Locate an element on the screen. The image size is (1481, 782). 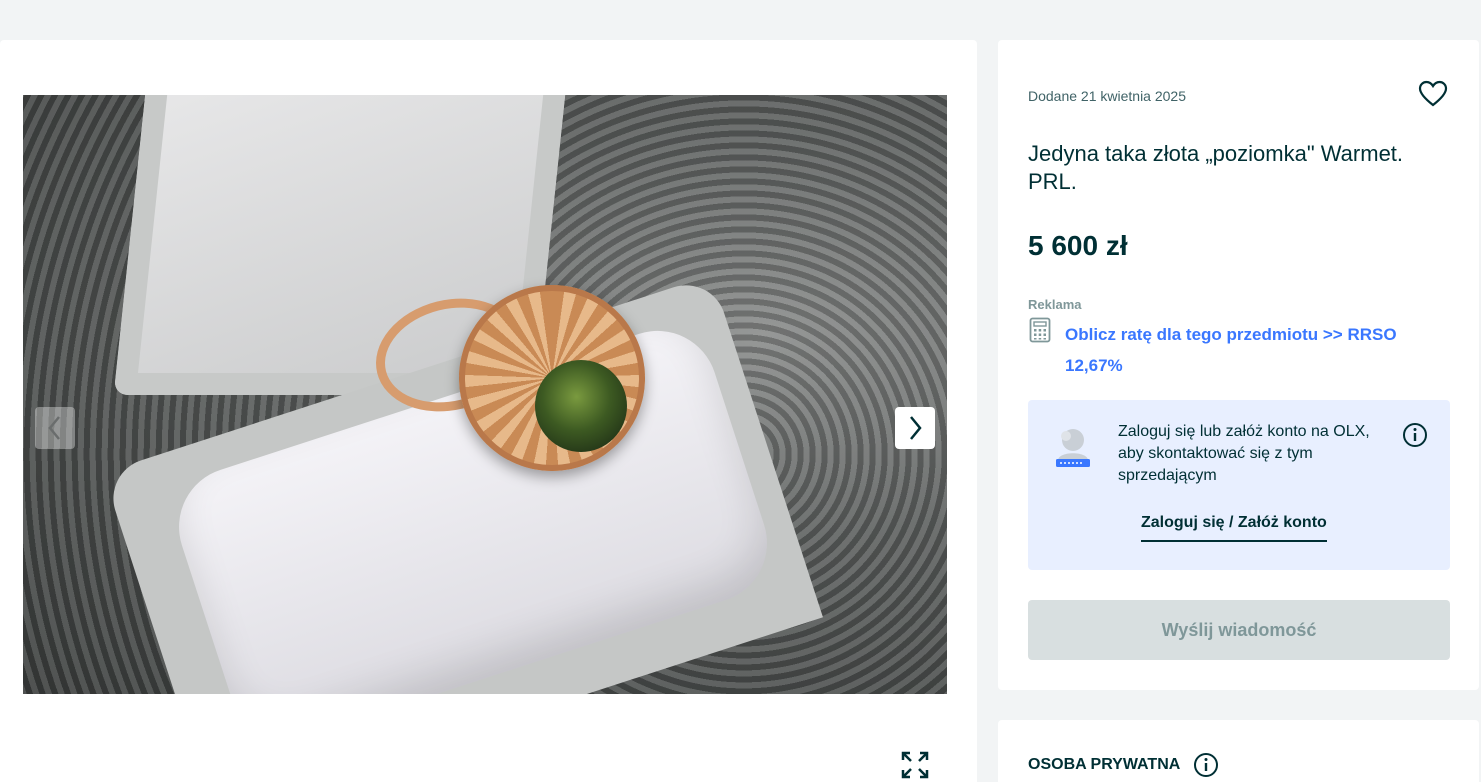
login-register-link: Zaloguj się / Załóż konto is located at coordinates (1234, 528).